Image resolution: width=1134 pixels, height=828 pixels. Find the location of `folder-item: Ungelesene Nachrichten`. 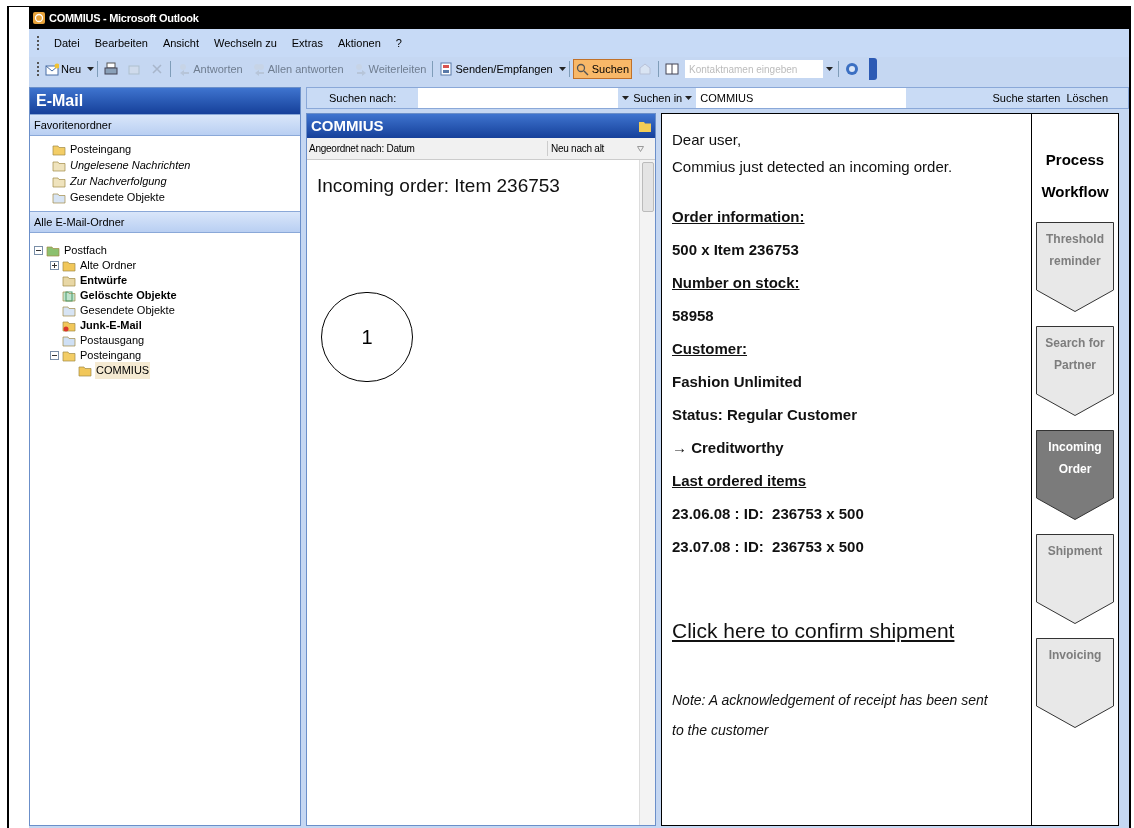

folder-item: Ungelesene Nachrichten is located at coordinates (130, 165).